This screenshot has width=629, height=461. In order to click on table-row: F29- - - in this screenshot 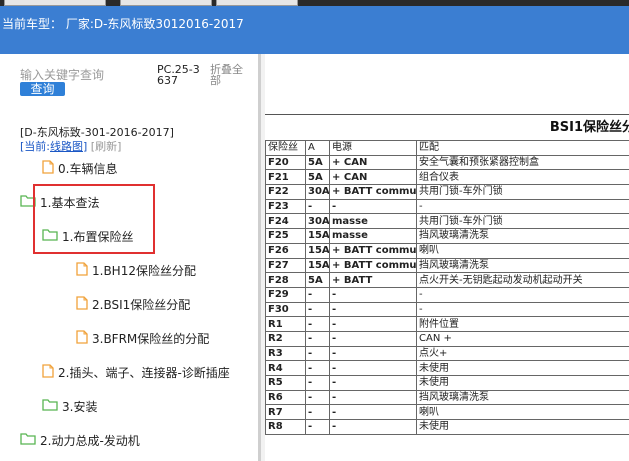, I will do `click(447, 294)`.